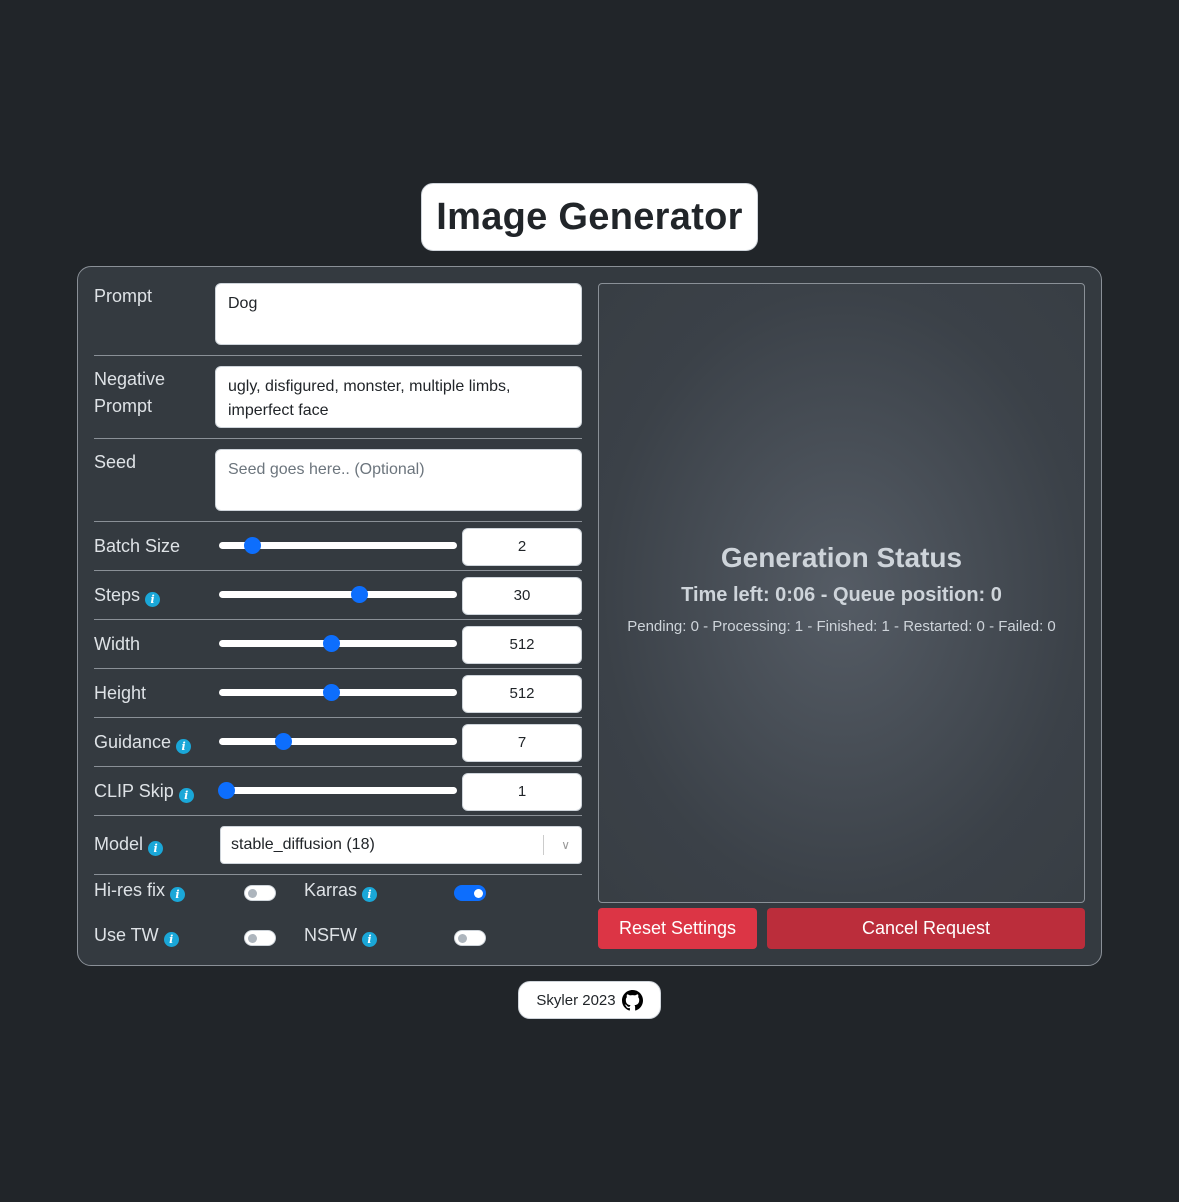 Image resolution: width=1179 pixels, height=1202 pixels. What do you see at coordinates (260, 893) in the screenshot?
I see `hires-fix-toggle` at bounding box center [260, 893].